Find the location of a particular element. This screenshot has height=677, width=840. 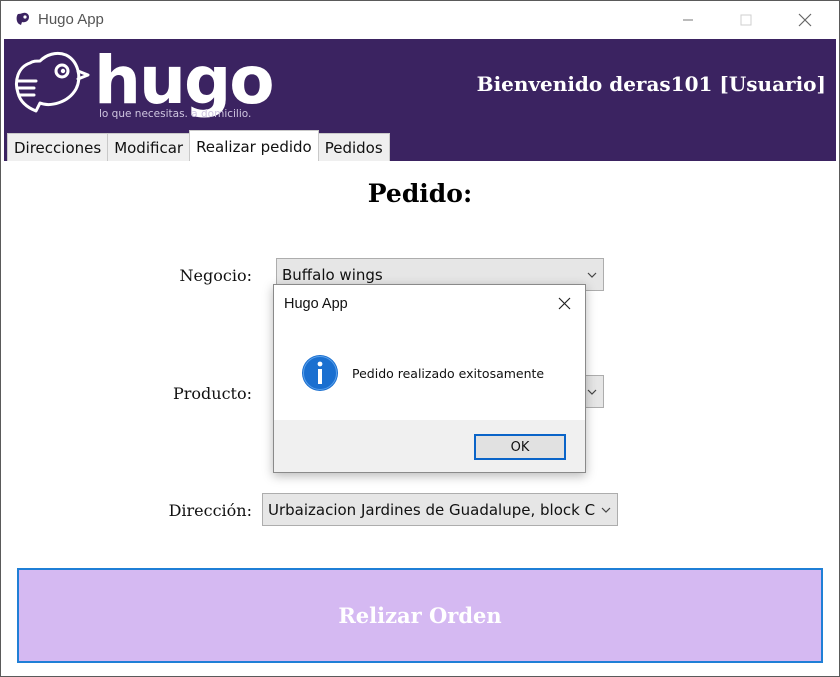

close-window-button is located at coordinates (805, 19).